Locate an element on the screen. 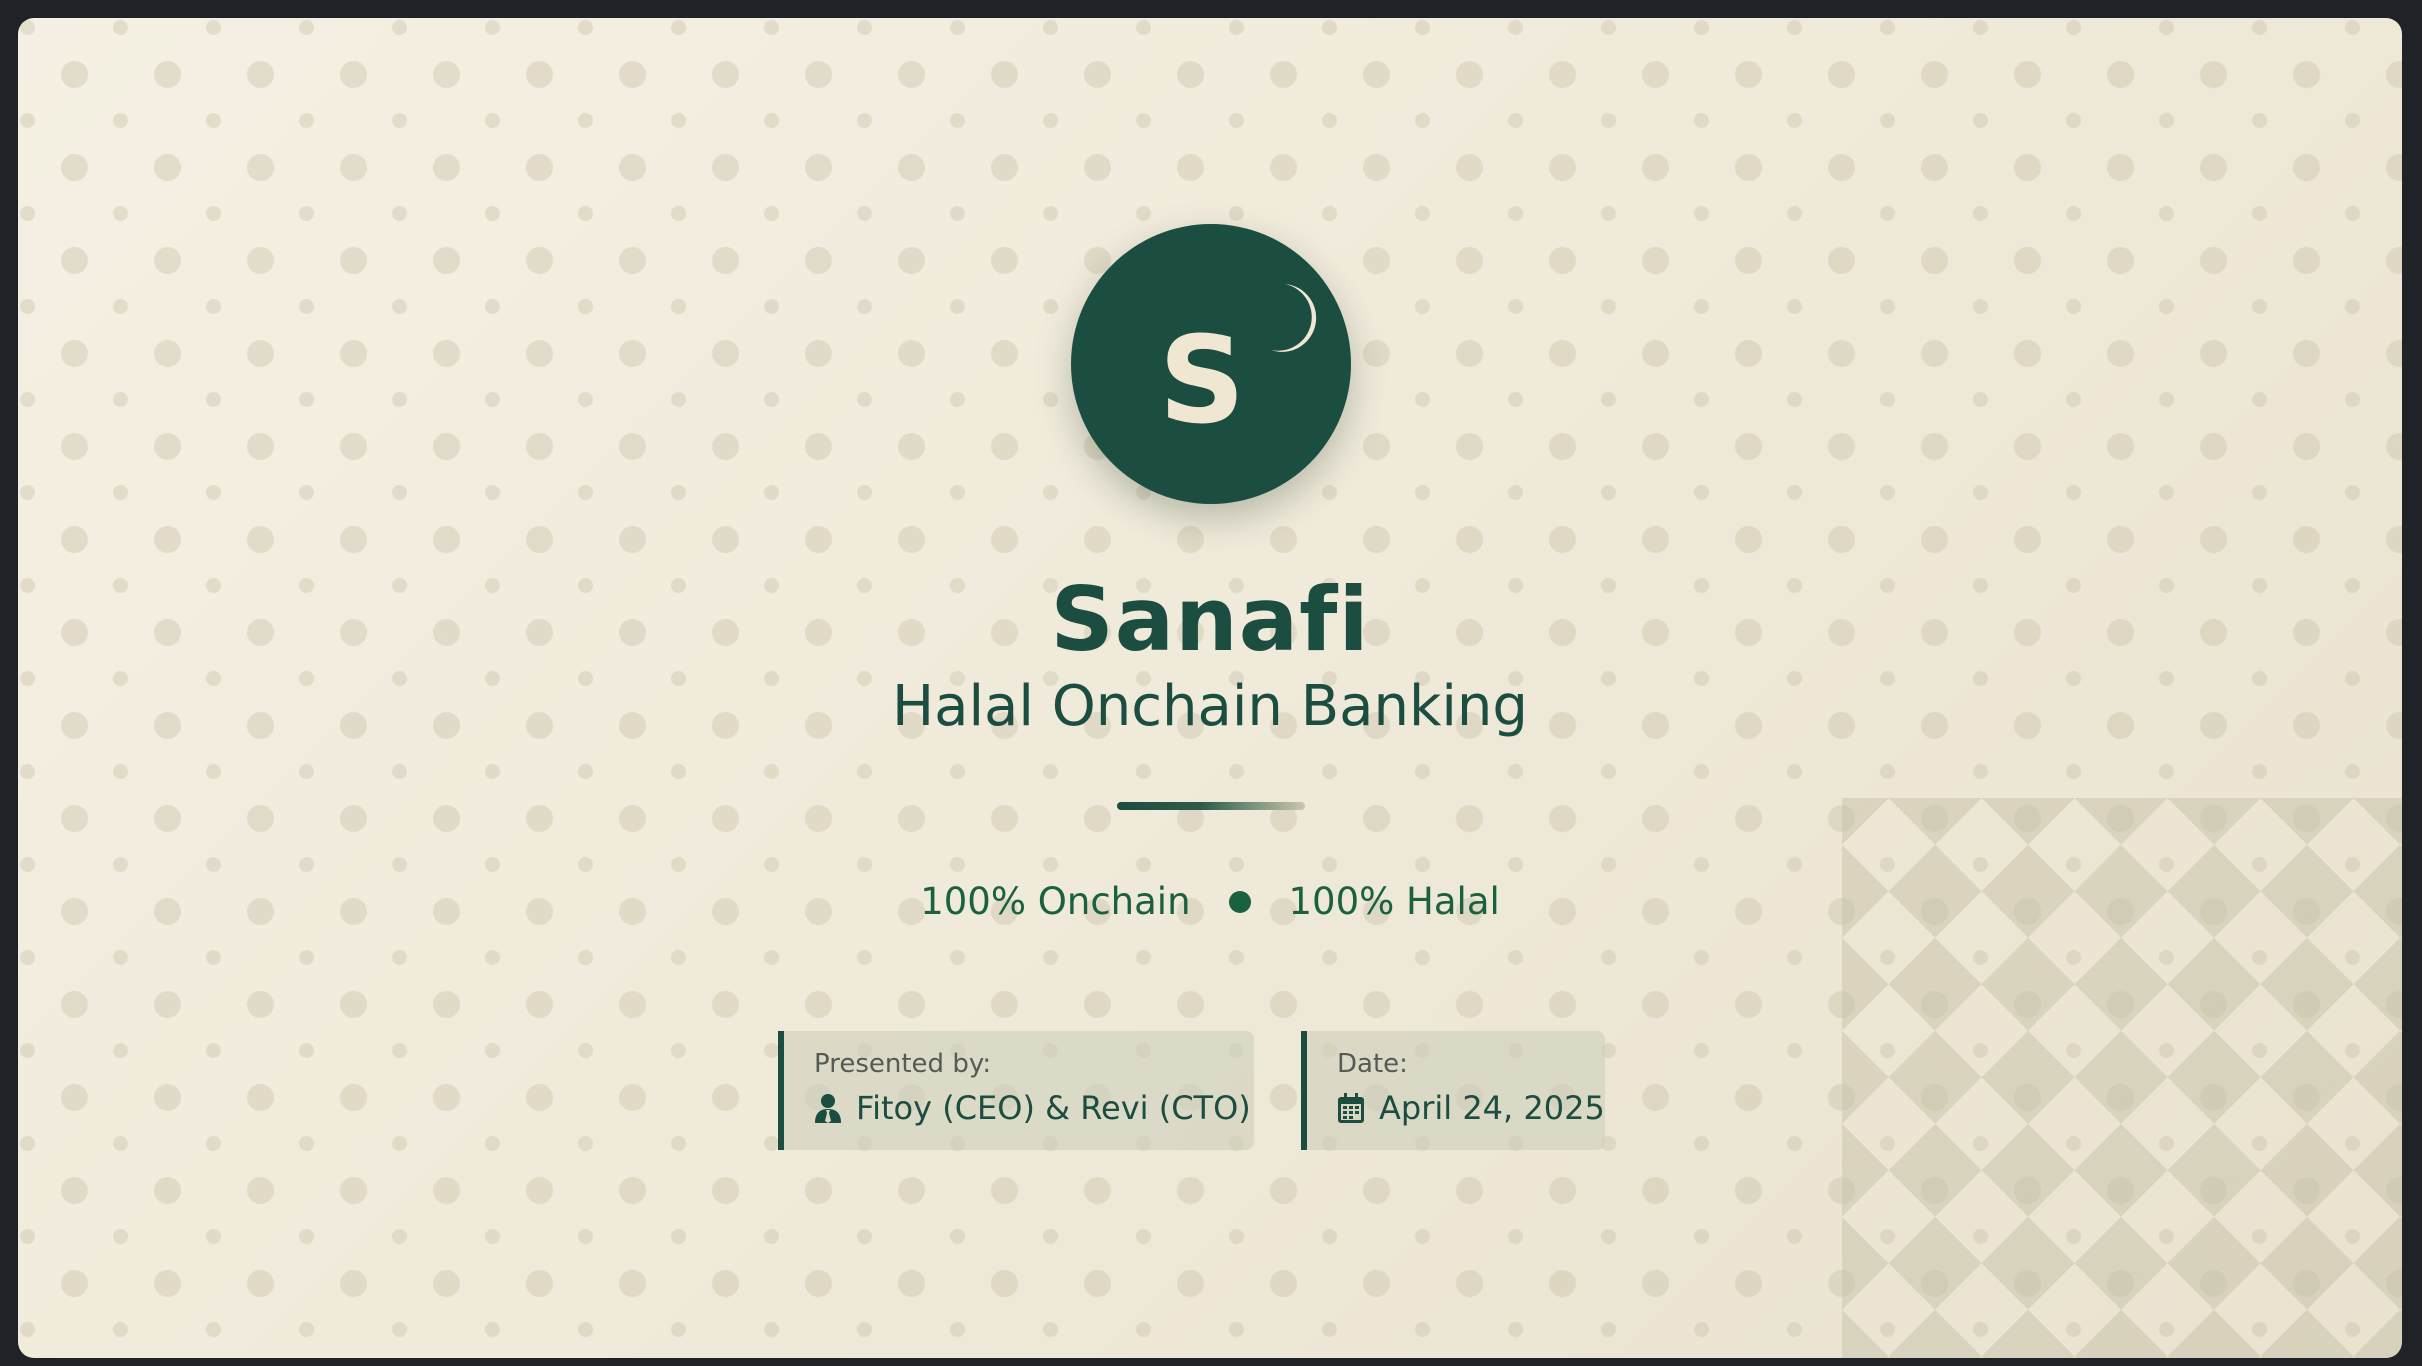  presenter-names: Fitoy (CEO) & Revi (CTO) is located at coordinates (1053, 1108).